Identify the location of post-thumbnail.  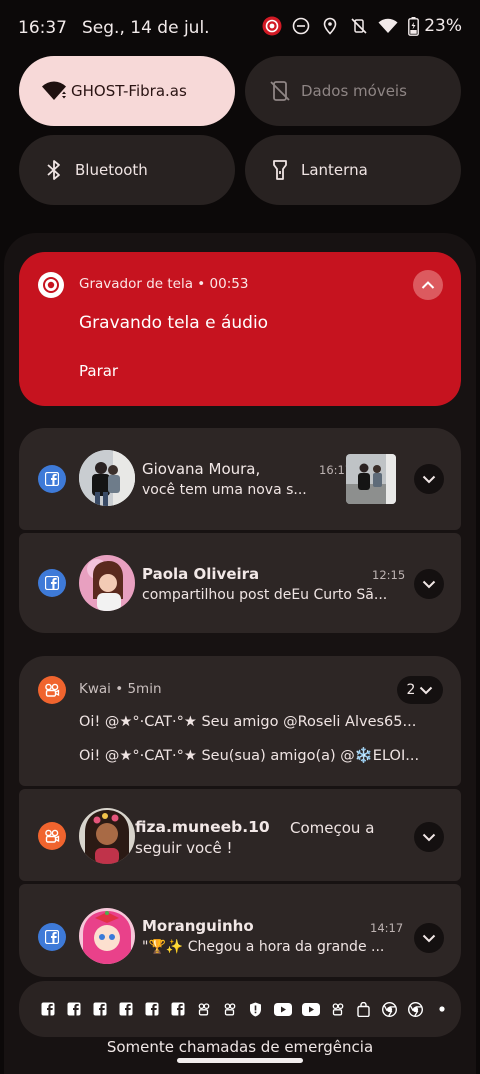
(371, 479).